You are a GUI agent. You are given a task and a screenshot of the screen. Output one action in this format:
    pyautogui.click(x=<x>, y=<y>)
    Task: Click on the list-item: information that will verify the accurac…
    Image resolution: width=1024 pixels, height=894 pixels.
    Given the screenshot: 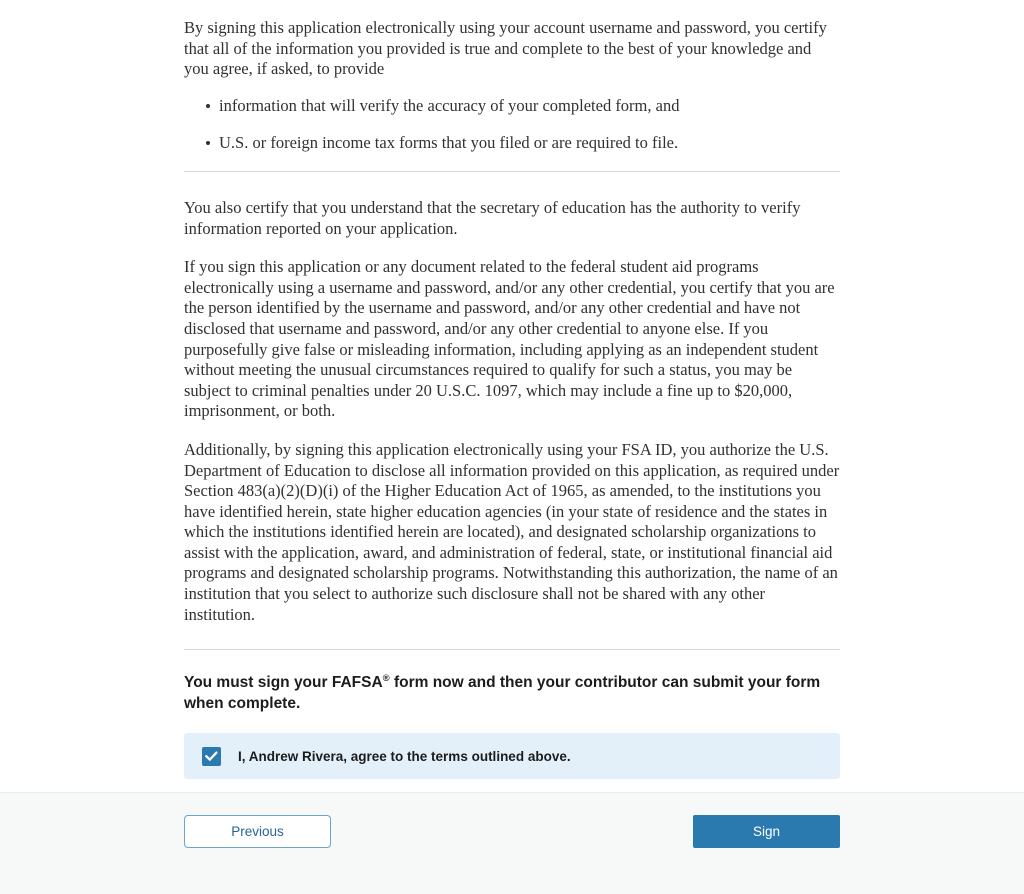 What is the action you would take?
    pyautogui.click(x=512, y=106)
    